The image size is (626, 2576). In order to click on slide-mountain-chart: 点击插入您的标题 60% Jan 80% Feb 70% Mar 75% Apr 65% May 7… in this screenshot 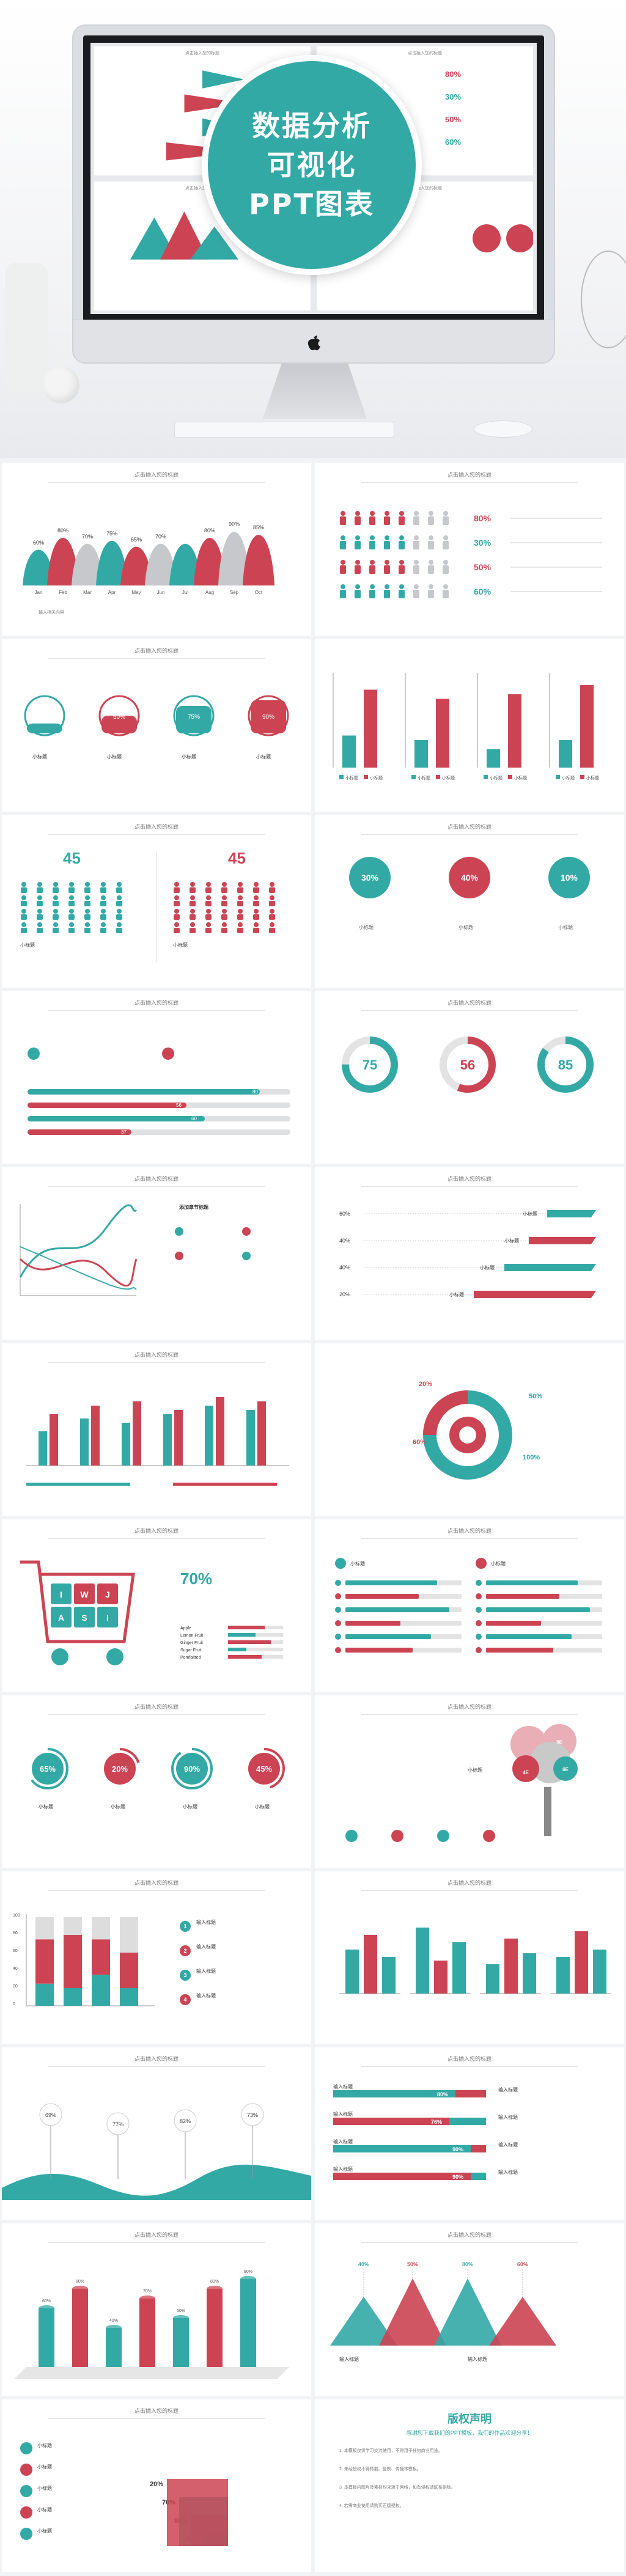, I will do `click(156, 549)`.